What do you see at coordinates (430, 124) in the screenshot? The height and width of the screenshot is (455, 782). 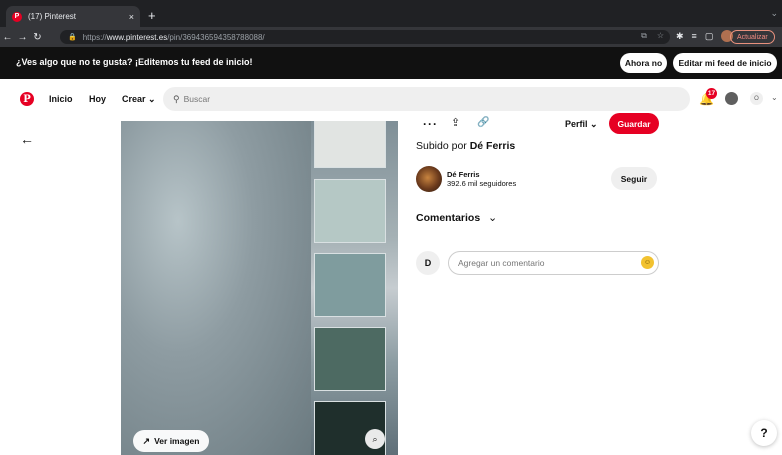 I see `more-options-icon: ···` at bounding box center [430, 124].